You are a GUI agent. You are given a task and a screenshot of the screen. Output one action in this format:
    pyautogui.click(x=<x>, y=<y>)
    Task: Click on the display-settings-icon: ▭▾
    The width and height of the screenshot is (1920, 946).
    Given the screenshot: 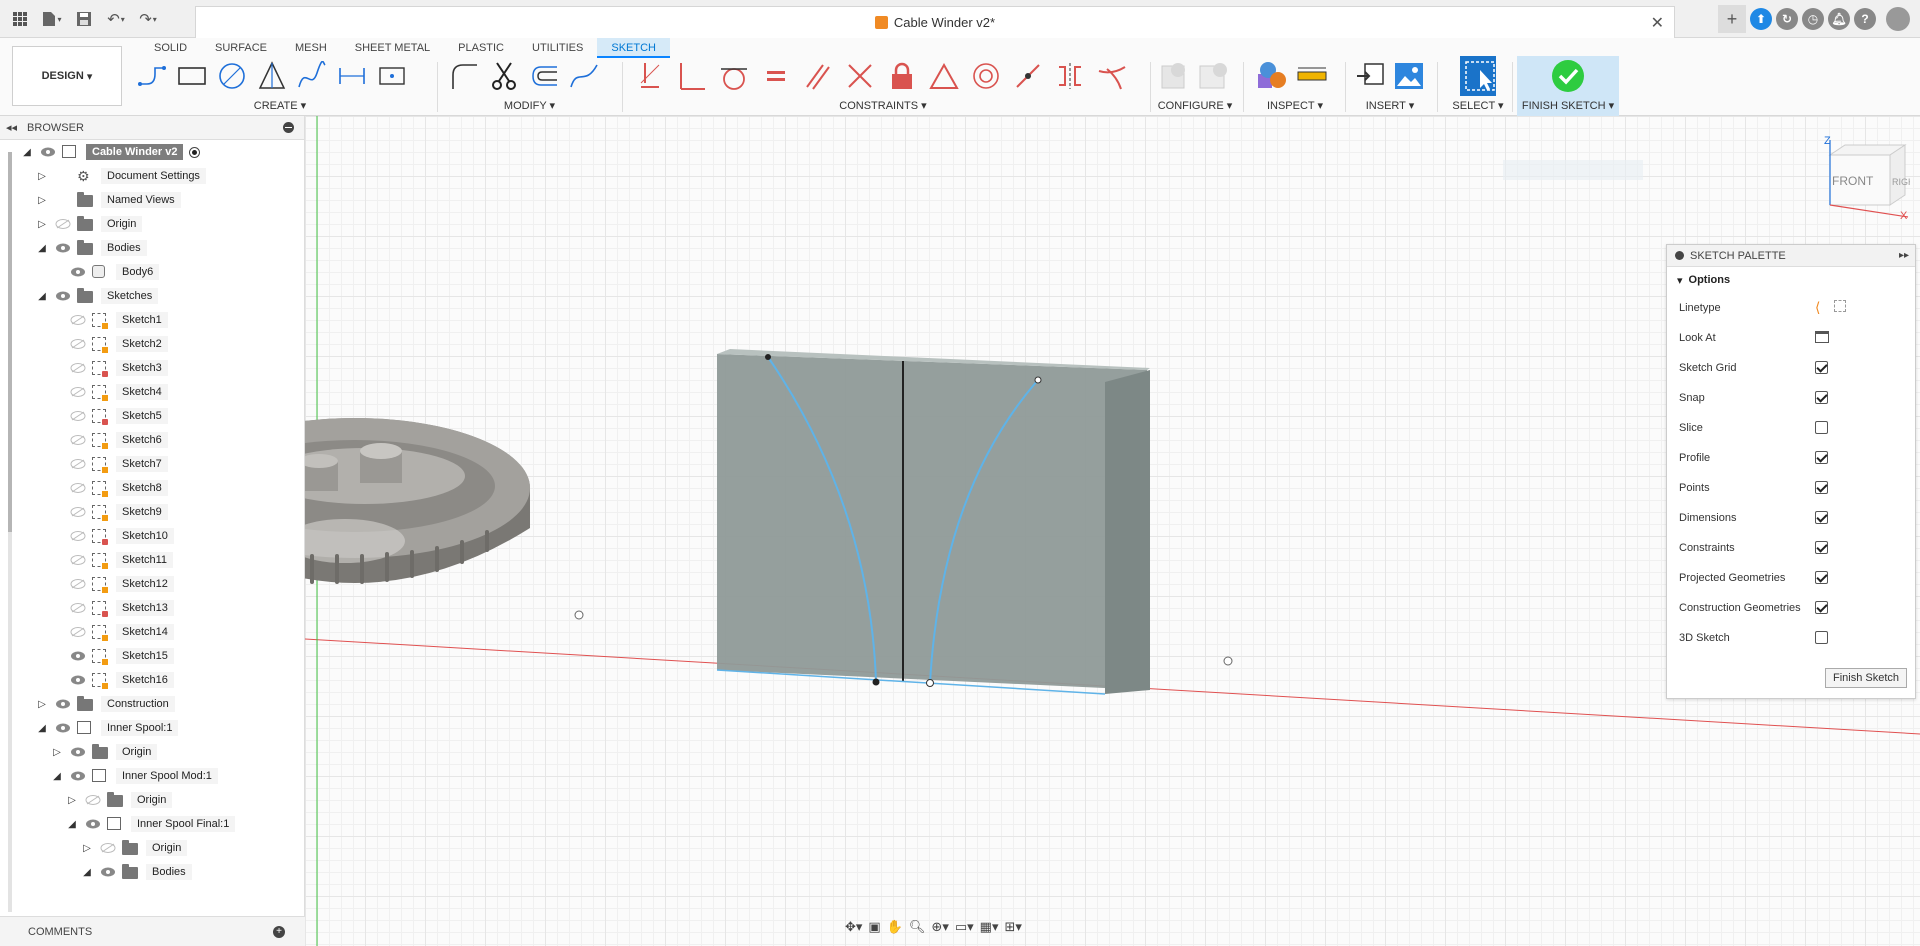 What is the action you would take?
    pyautogui.click(x=964, y=927)
    